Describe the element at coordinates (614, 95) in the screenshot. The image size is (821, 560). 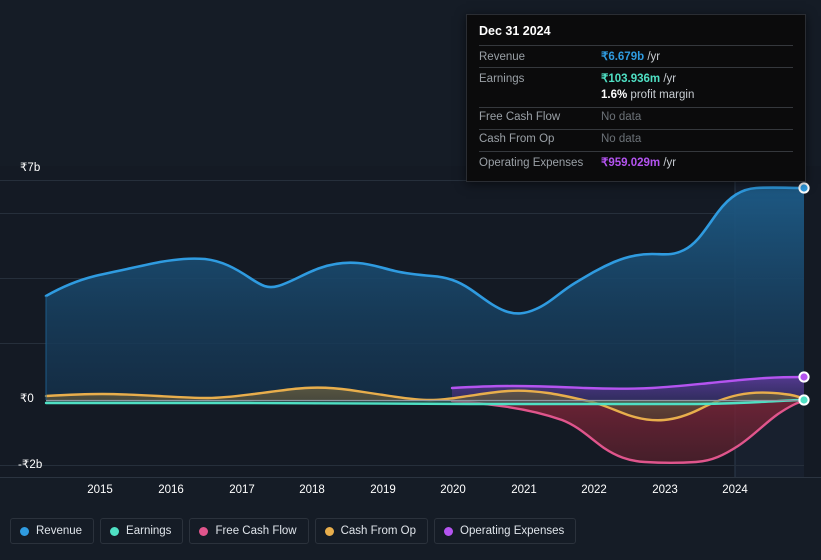
I see `tooltip-amount-profit-margin: 1.6%` at that location.